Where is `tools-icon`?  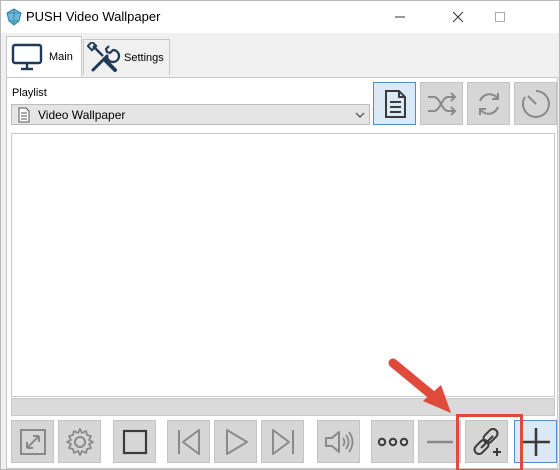
tools-icon is located at coordinates (104, 56).